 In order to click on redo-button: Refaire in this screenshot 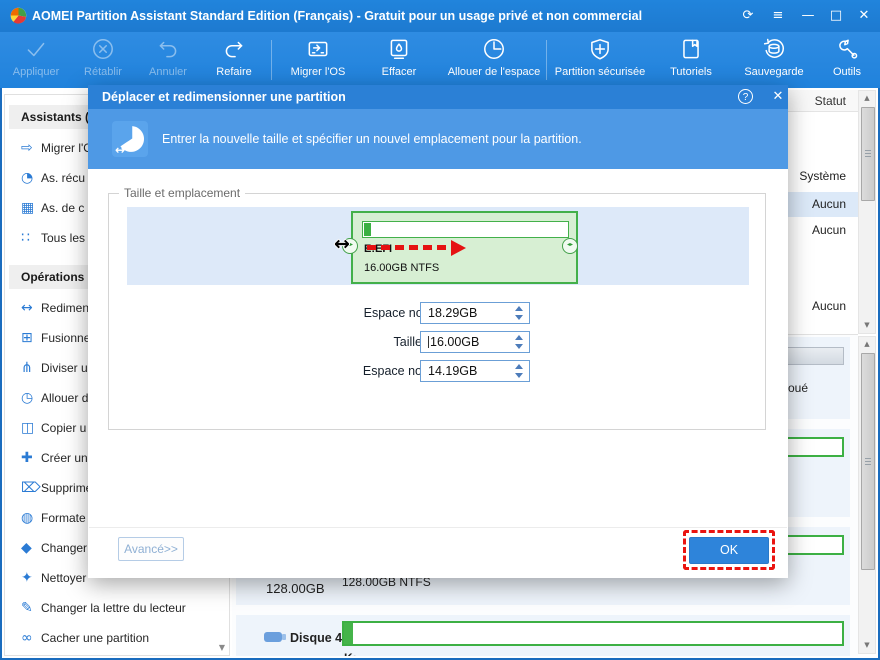, I will do `click(234, 61)`.